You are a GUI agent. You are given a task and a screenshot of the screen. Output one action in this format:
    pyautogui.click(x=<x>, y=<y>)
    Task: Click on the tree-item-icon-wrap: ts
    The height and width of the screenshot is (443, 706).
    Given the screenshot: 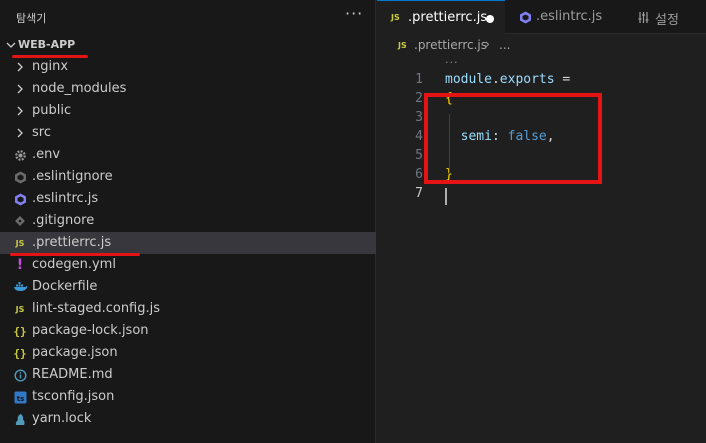 What is the action you would take?
    pyautogui.click(x=20, y=397)
    